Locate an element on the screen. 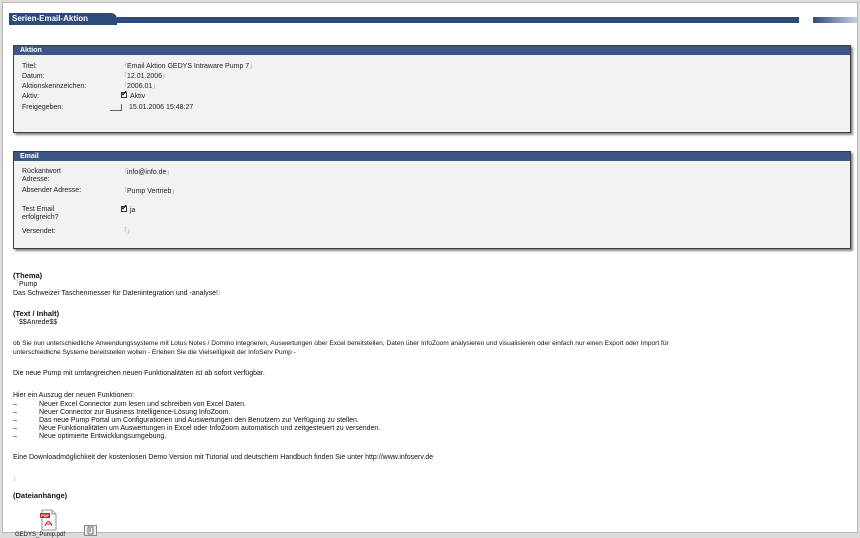 The image size is (860, 538). title-gradient is located at coordinates (835, 20).